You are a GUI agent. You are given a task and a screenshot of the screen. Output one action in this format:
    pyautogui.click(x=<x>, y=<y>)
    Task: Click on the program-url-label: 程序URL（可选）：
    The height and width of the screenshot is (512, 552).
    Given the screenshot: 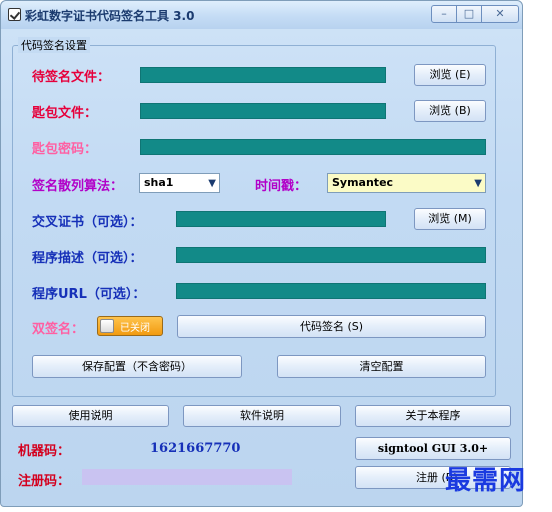 What is the action you would take?
    pyautogui.click(x=89, y=294)
    